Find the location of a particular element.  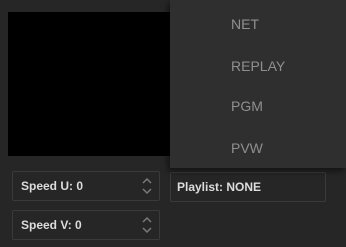

speed-u-label: Speed U: 0 is located at coordinates (52, 186).